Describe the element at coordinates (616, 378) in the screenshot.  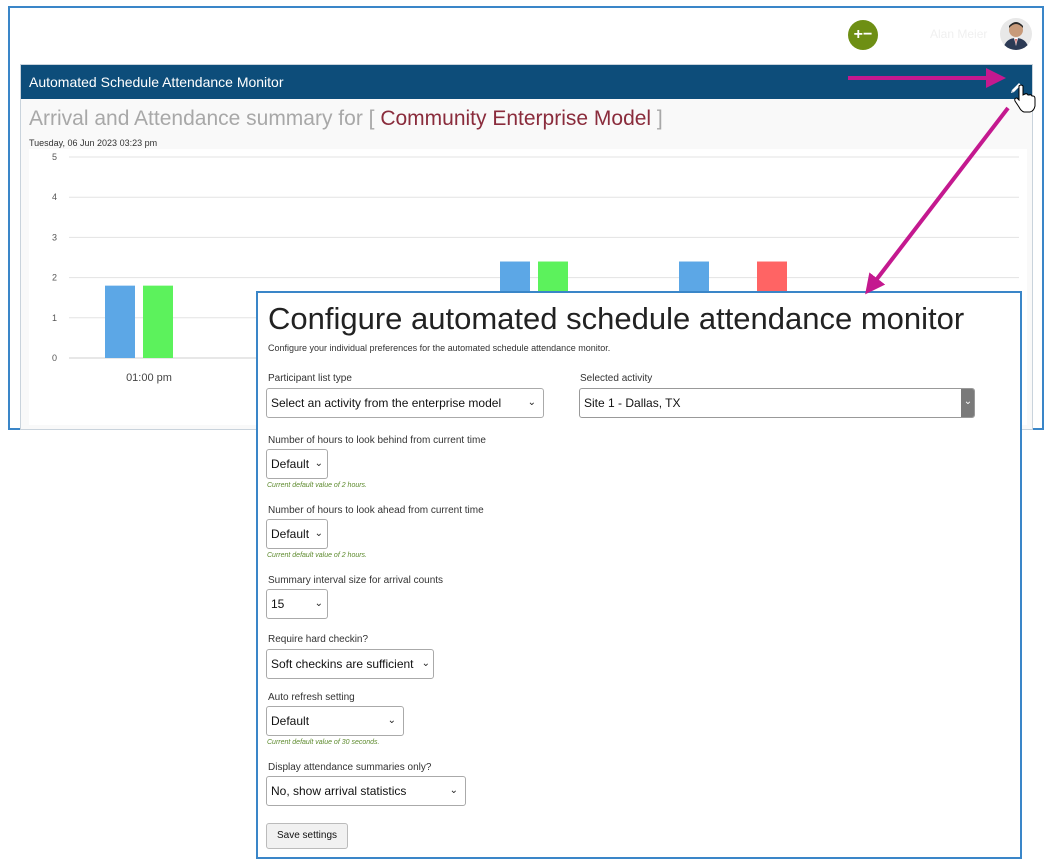
I see `selected-activity-label: Selected activity` at that location.